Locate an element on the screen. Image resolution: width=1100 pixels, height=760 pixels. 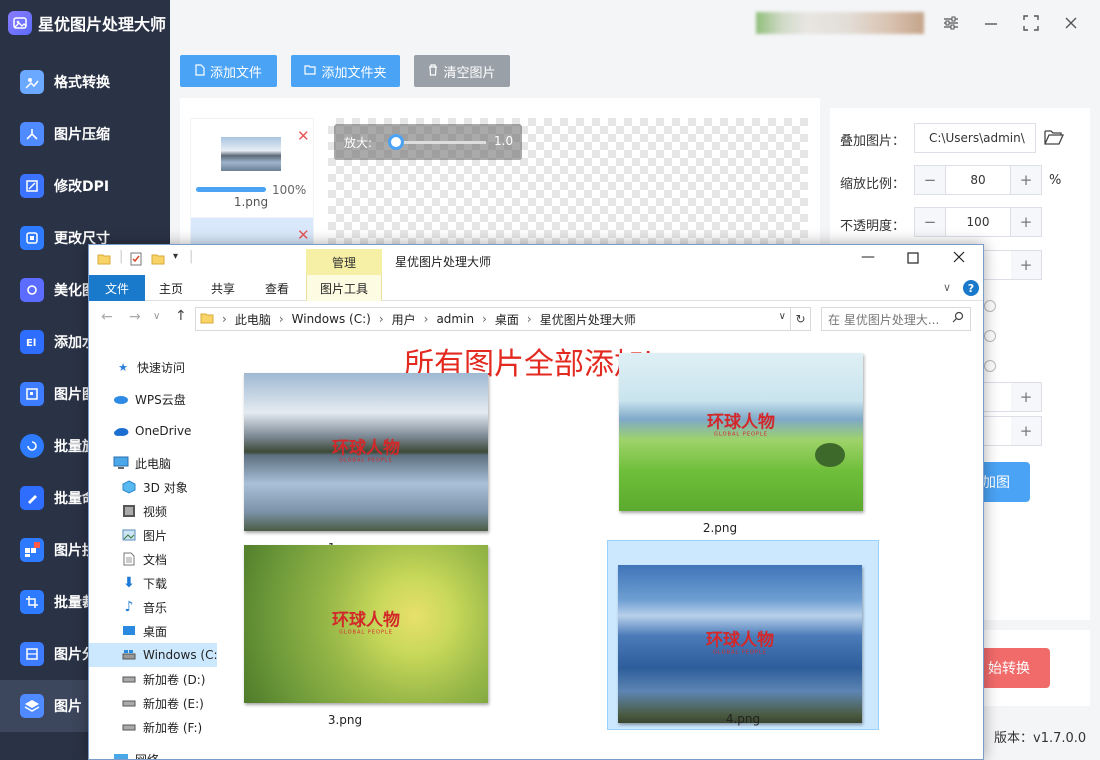
overlay-image-label: 叠加图片： is located at coordinates (873, 141).